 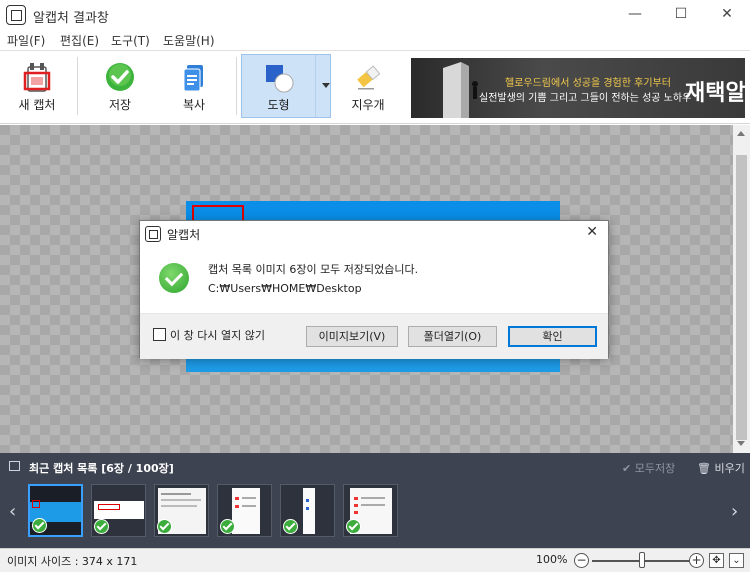 What do you see at coordinates (368, 105) in the screenshot?
I see `eraser-label: 지우개` at bounding box center [368, 105].